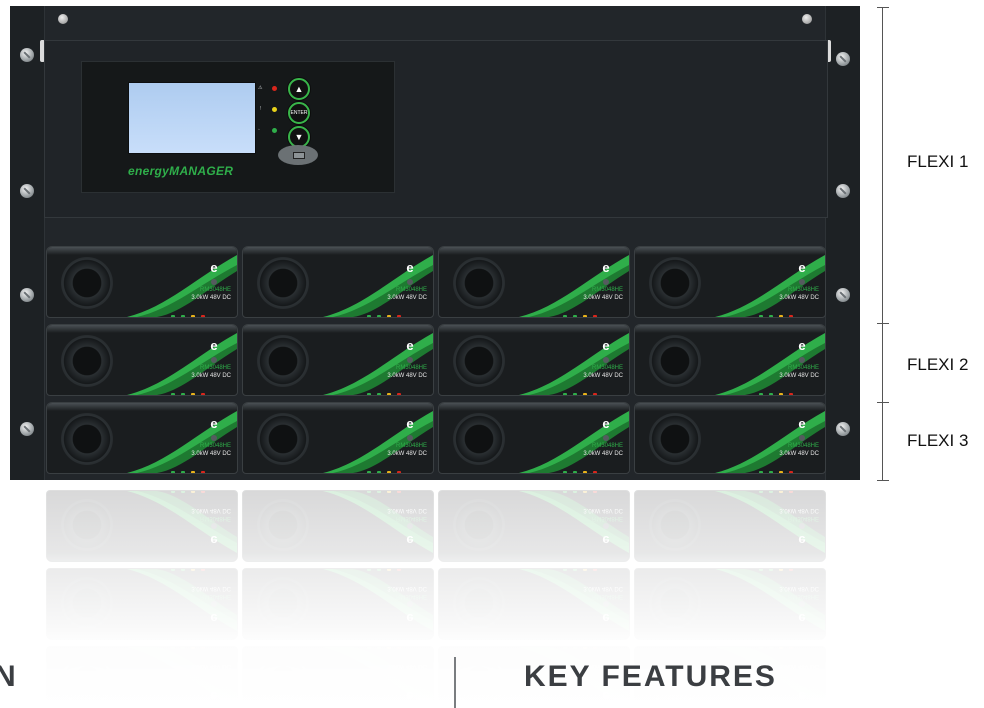 The image size is (984, 708). Describe the element at coordinates (807, 19) in the screenshot. I see `top-screw-right-icon` at that location.